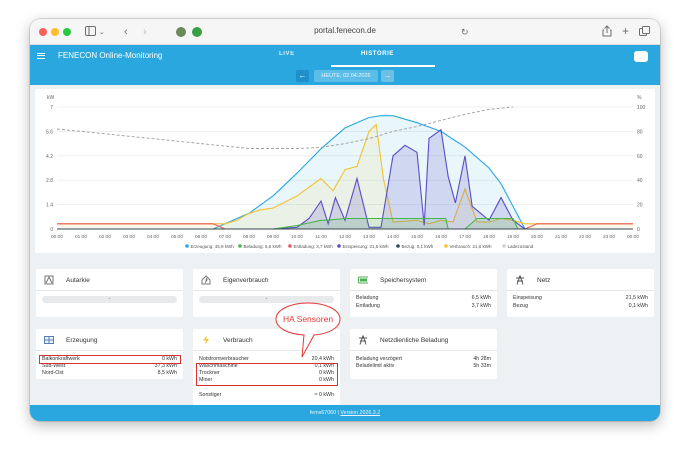  What do you see at coordinates (423, 366) in the screenshot?
I see `list-item: Beladelimit aktiv 5h 33m` at bounding box center [423, 366].